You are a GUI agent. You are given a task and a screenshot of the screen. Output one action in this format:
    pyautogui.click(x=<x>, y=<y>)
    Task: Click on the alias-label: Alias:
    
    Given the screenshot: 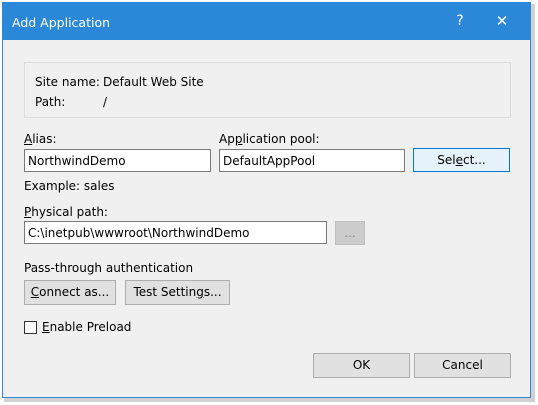 What is the action you would take?
    pyautogui.click(x=40, y=139)
    